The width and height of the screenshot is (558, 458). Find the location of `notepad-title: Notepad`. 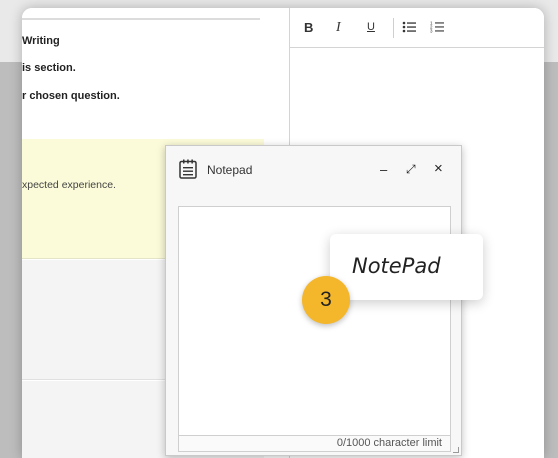

notepad-title: Notepad is located at coordinates (230, 170).